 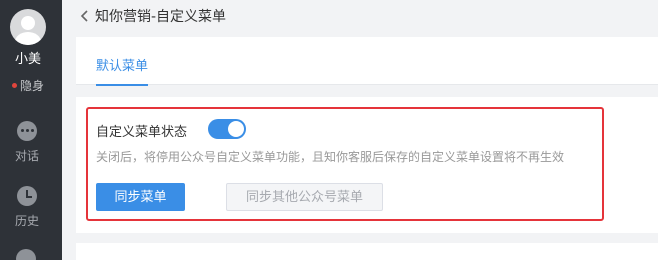 What do you see at coordinates (27, 142) in the screenshot?
I see `nav-item-chat: 对话` at bounding box center [27, 142].